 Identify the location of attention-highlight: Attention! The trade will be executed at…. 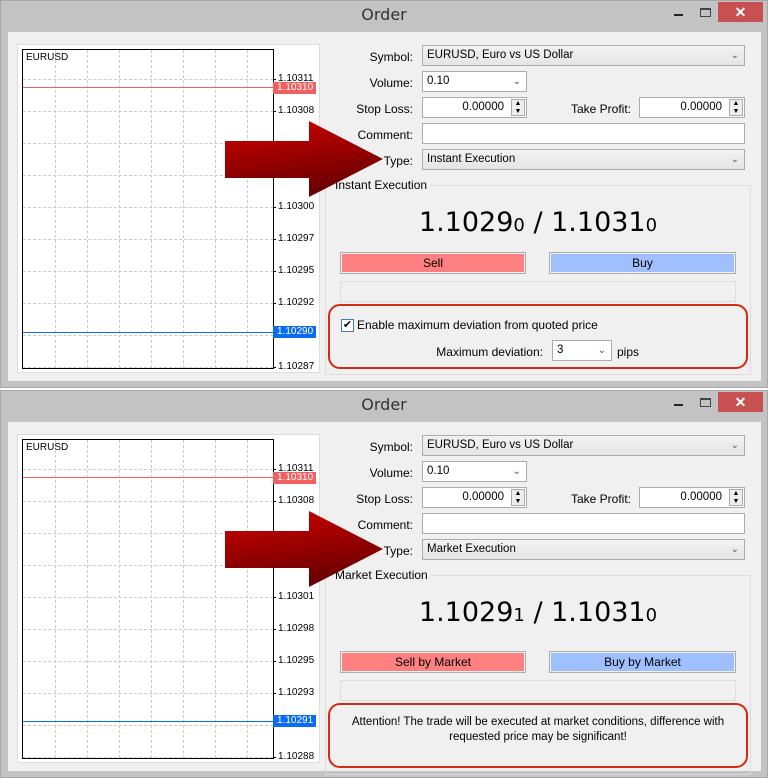
(538, 735).